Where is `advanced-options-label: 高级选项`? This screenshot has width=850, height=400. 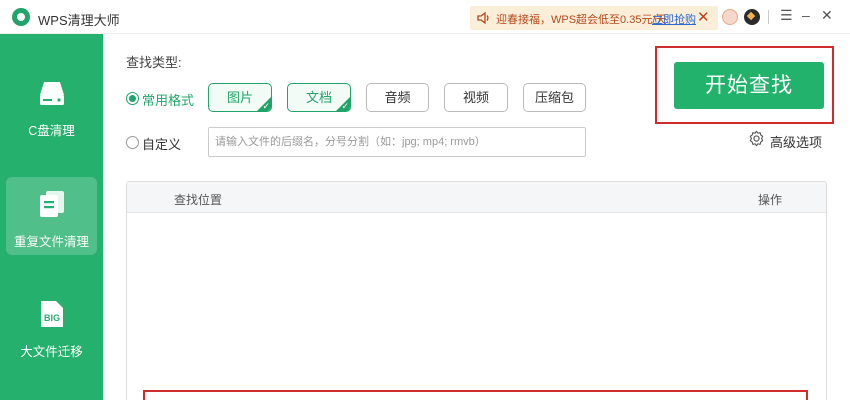 advanced-options-label: 高级选项 is located at coordinates (796, 142).